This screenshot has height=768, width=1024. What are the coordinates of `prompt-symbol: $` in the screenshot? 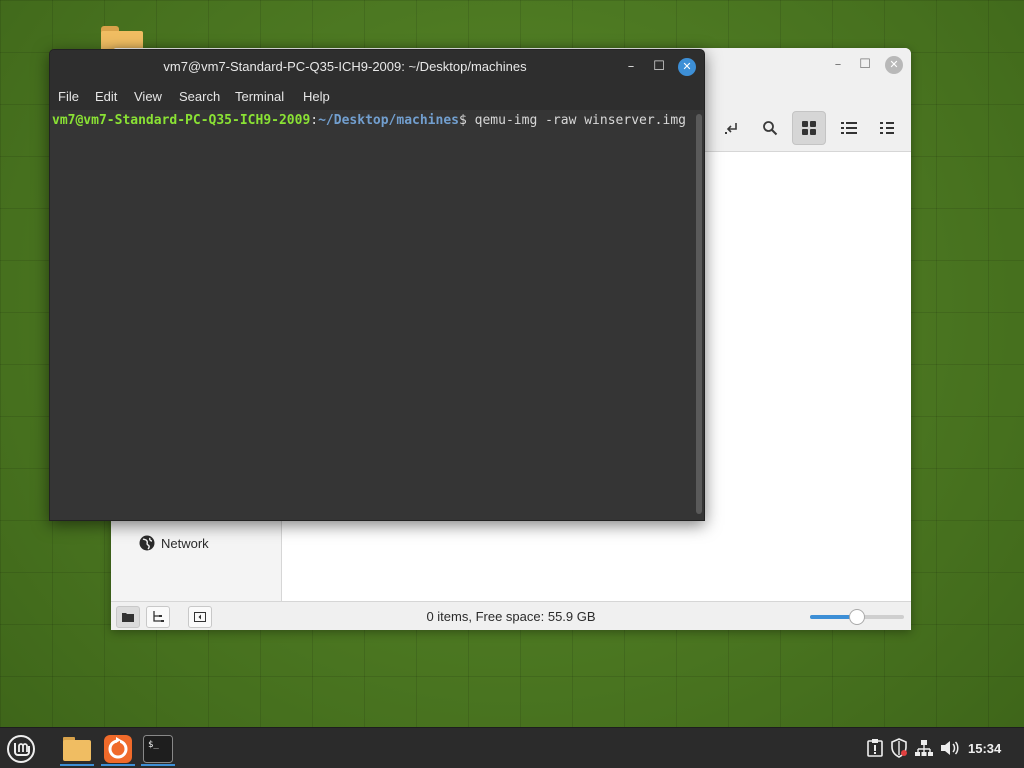 It's located at (467, 120).